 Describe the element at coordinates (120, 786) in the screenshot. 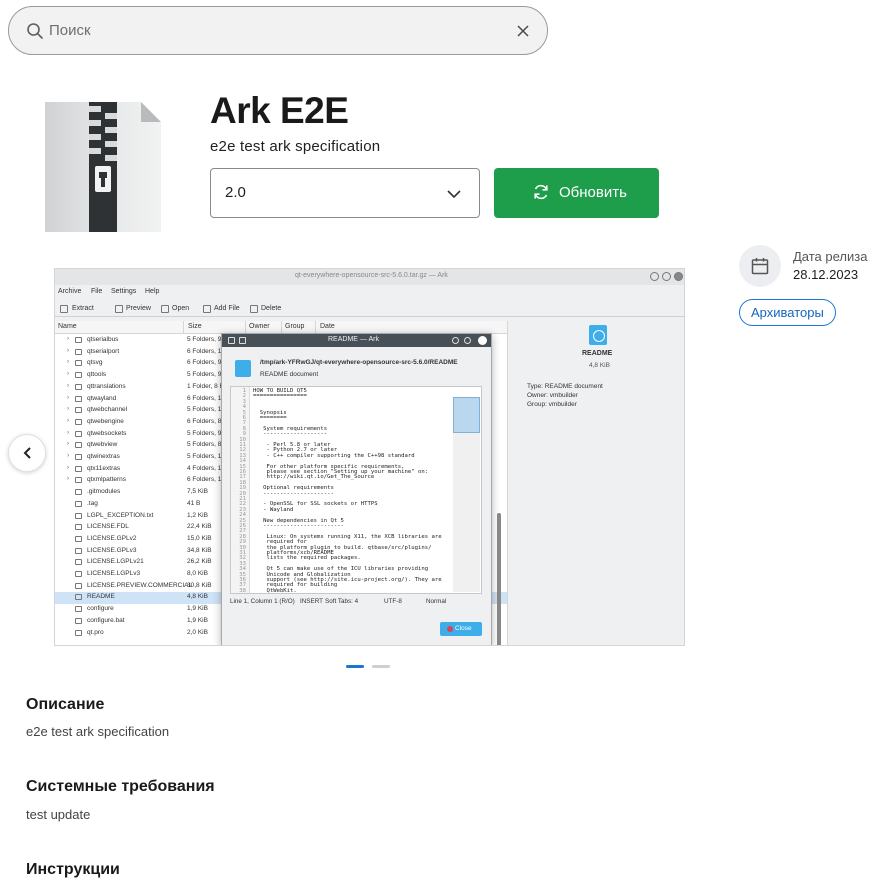

I see `requirements-heading: Системные требования` at that location.